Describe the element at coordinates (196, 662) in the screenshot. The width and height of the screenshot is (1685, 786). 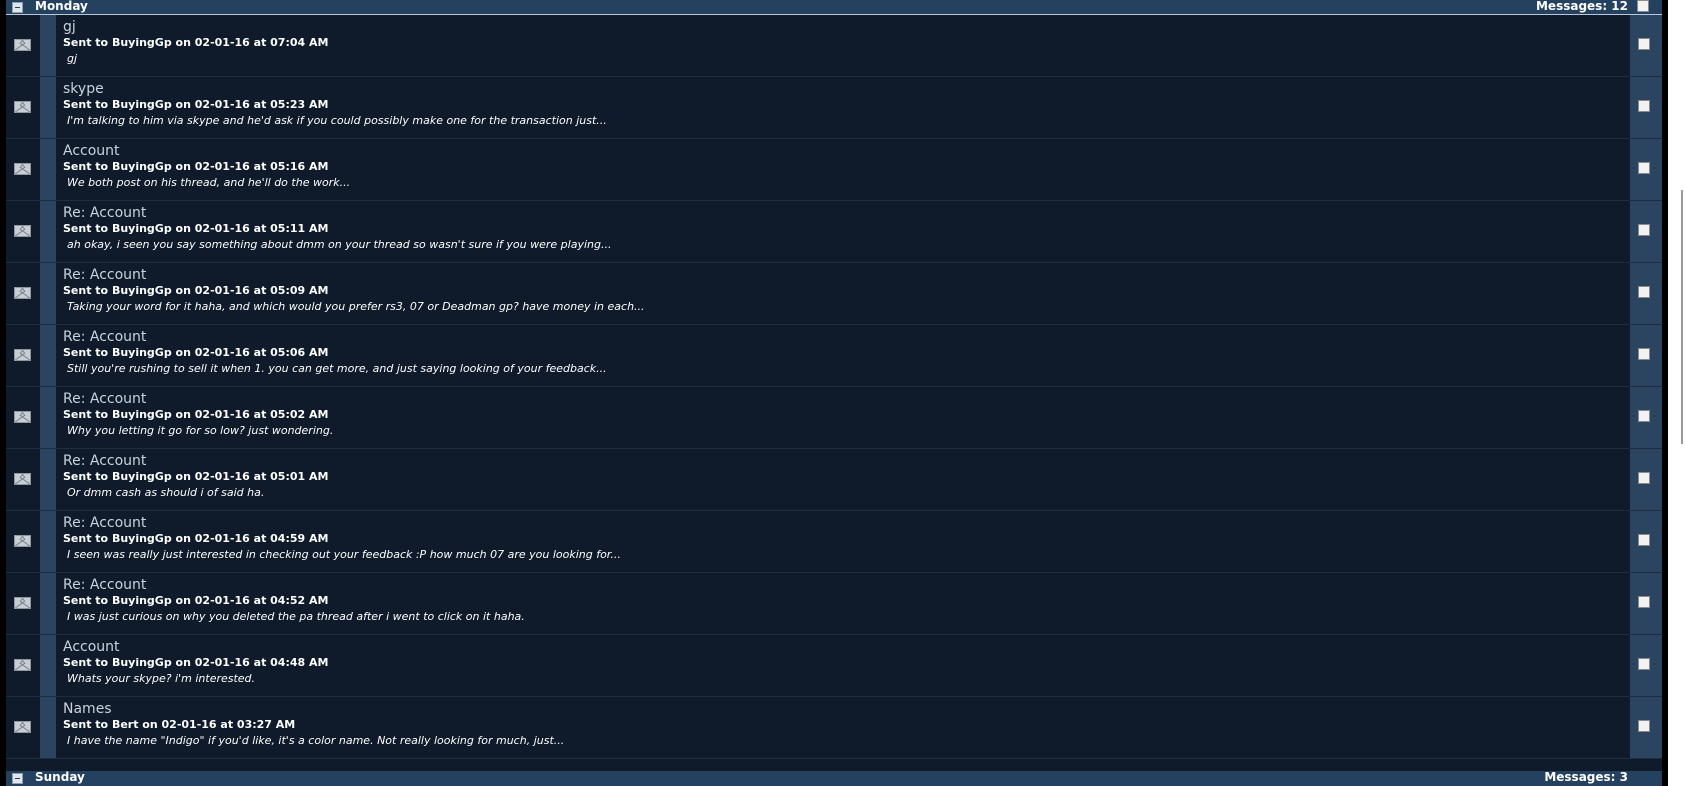
I see `message-sent-info: Sent to BuyingGp on 02-01-16 at 04:48 AM` at that location.